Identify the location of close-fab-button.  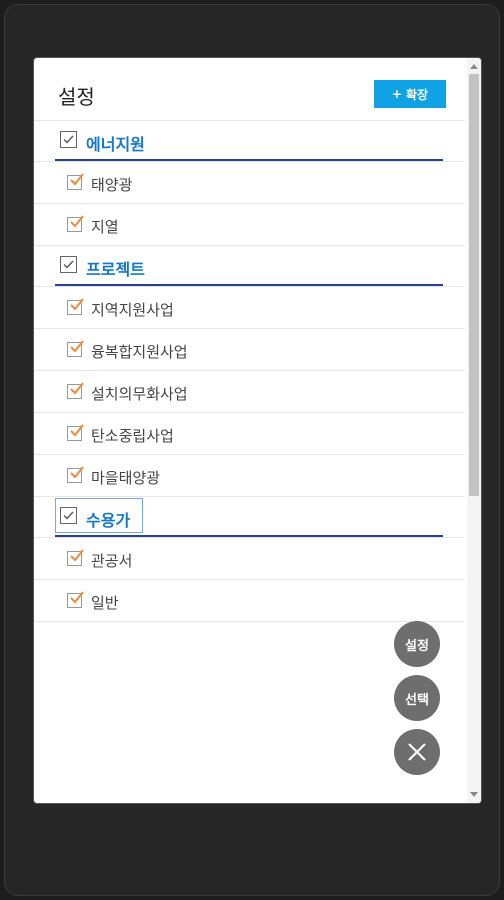
(417, 752).